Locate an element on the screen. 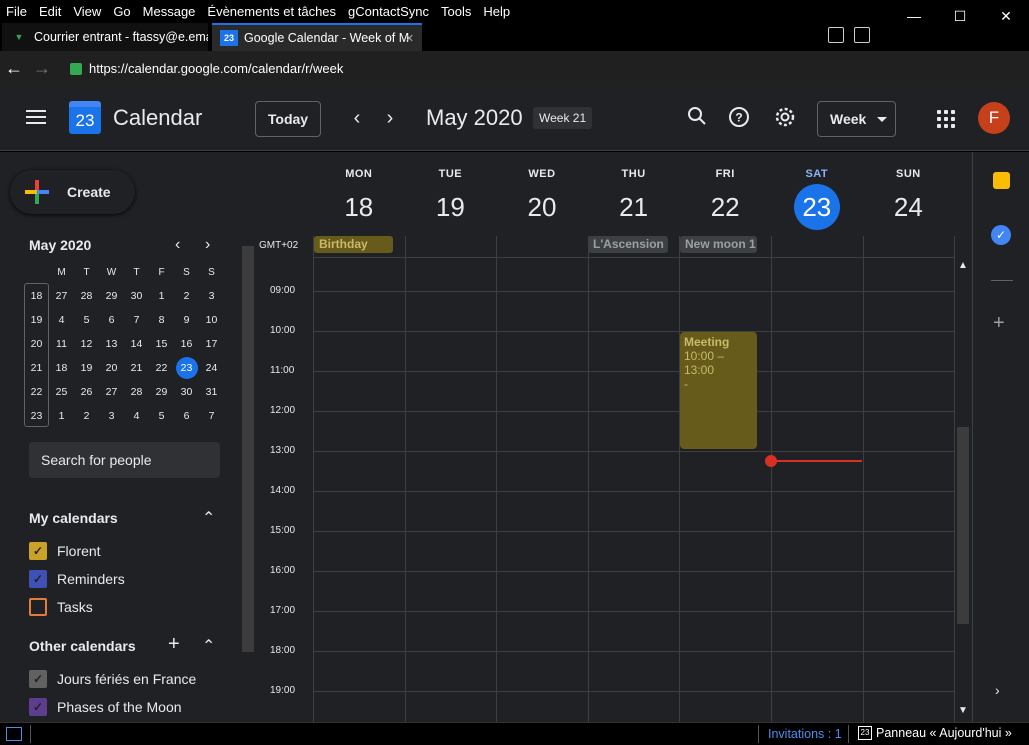  mini-calendar-day: 7 is located at coordinates (211, 416).